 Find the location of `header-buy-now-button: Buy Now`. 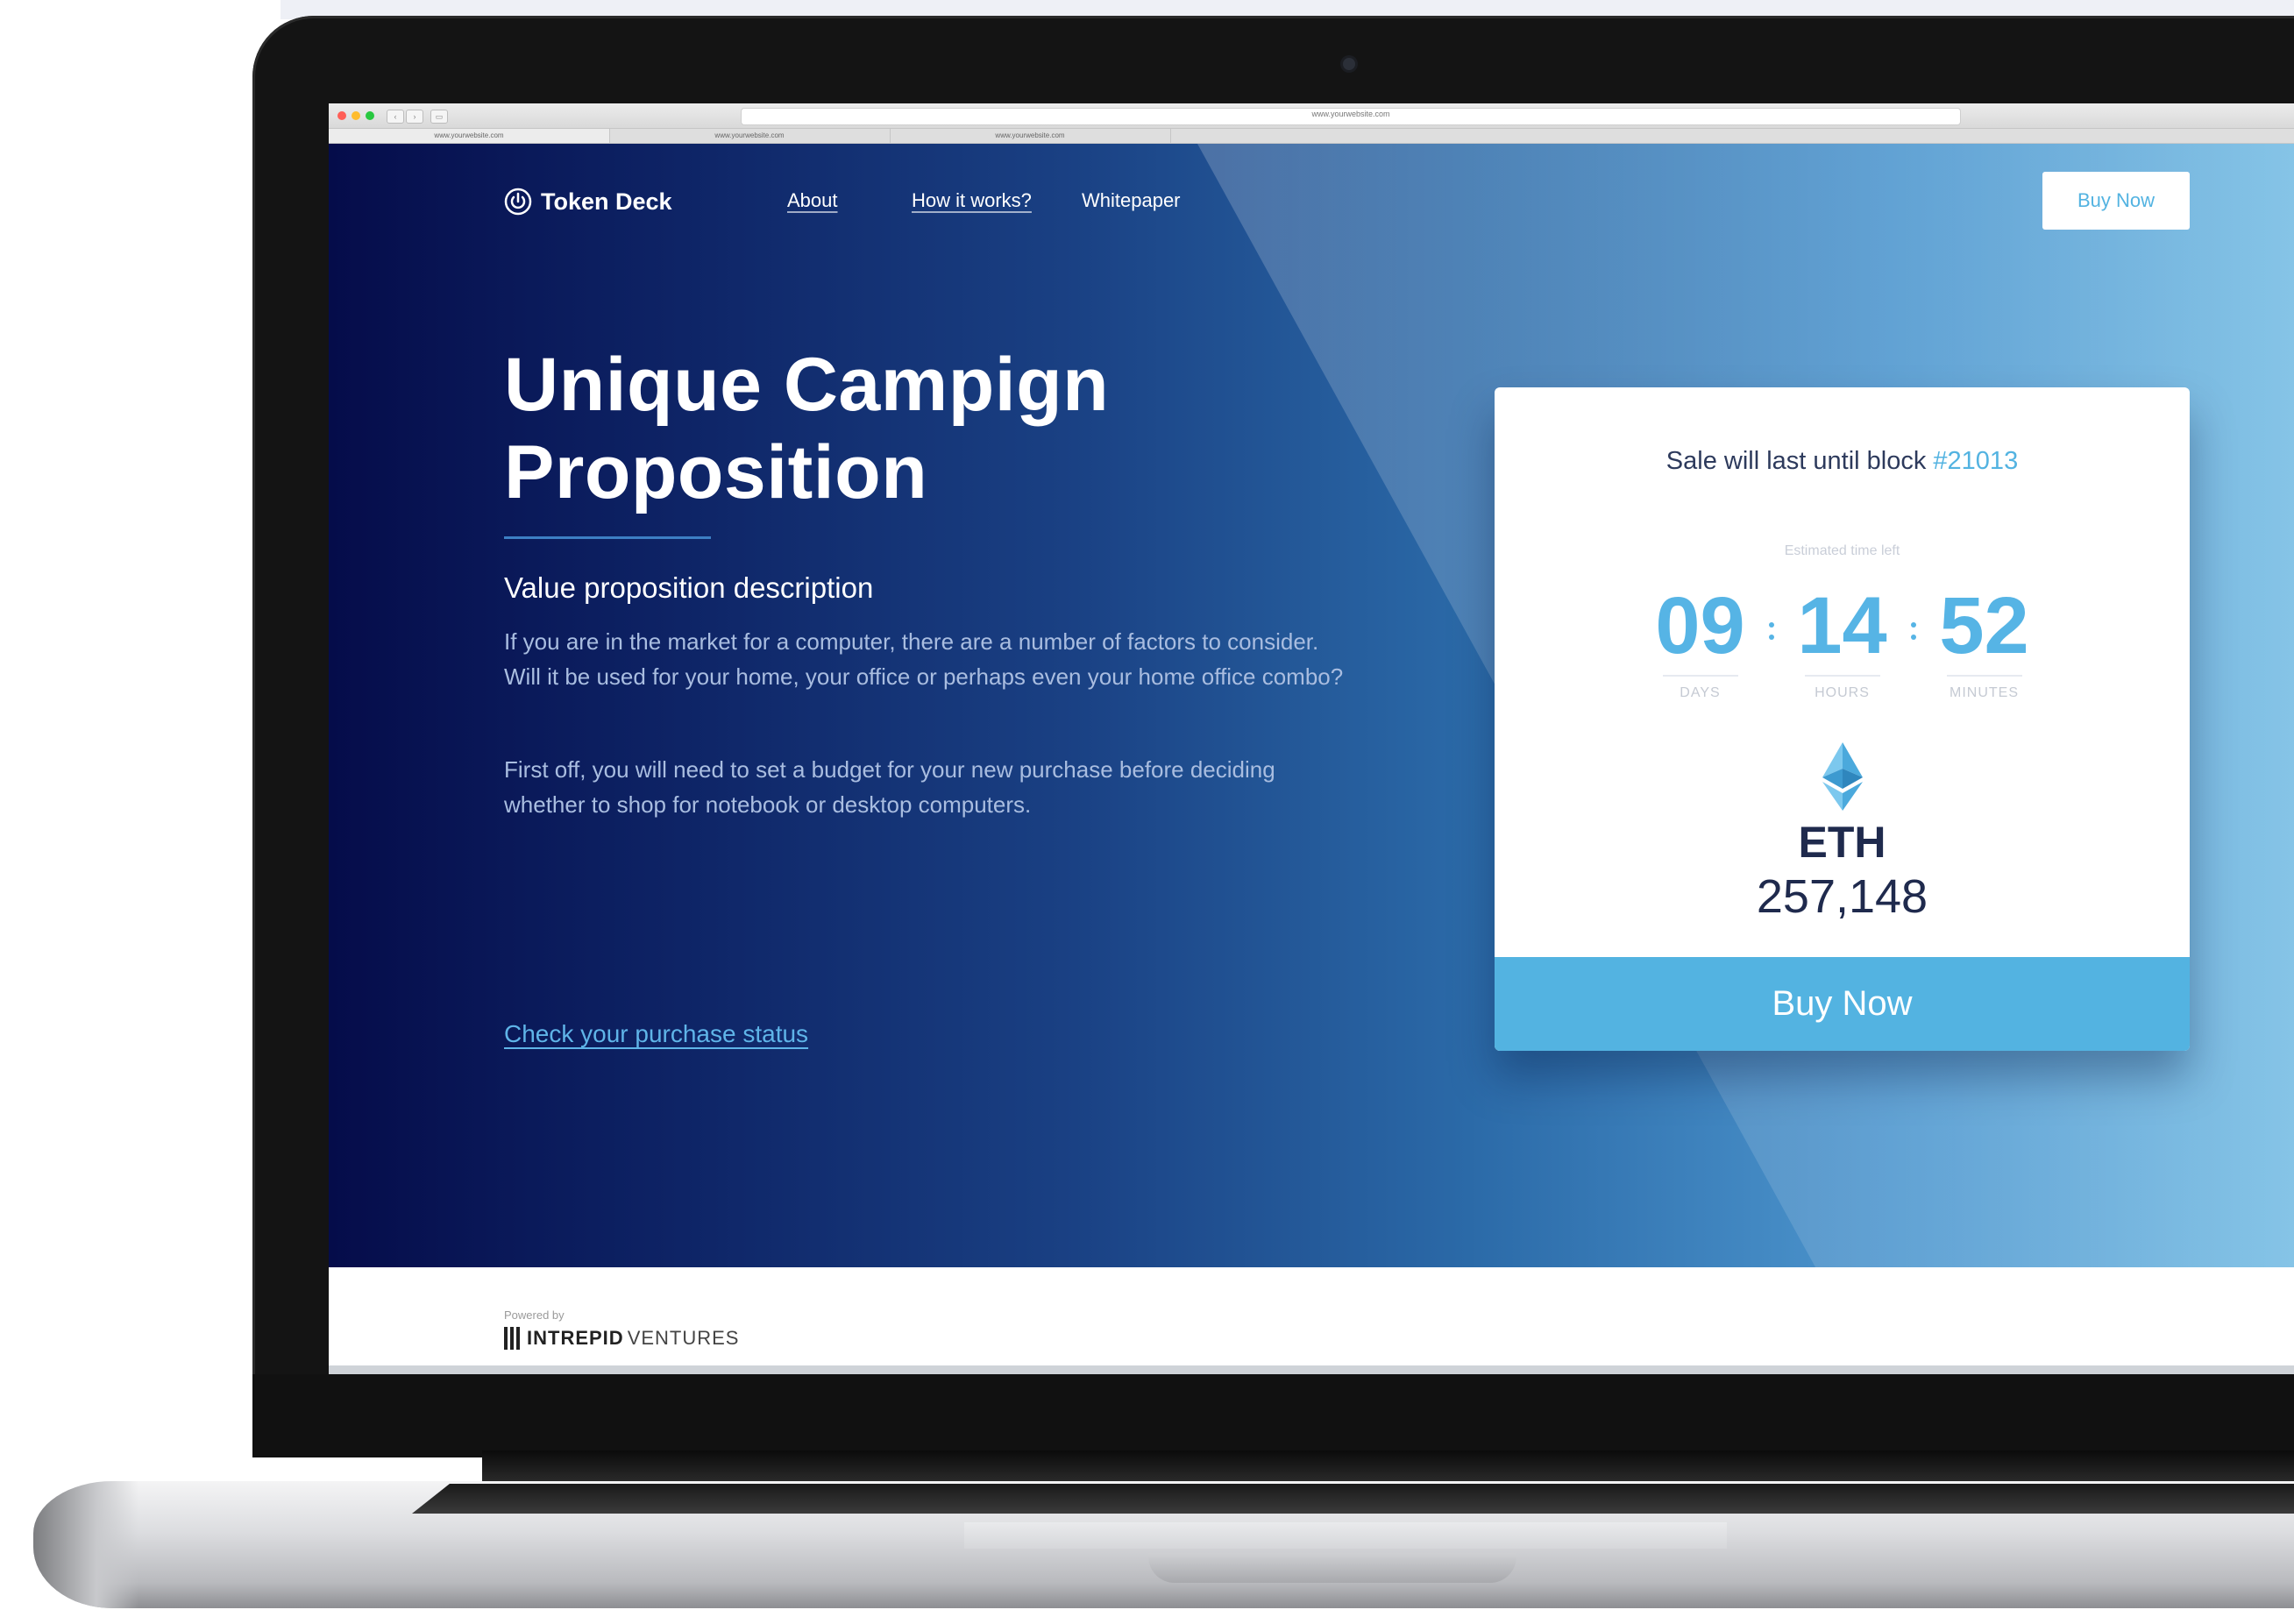

header-buy-now-button: Buy Now is located at coordinates (2116, 201).